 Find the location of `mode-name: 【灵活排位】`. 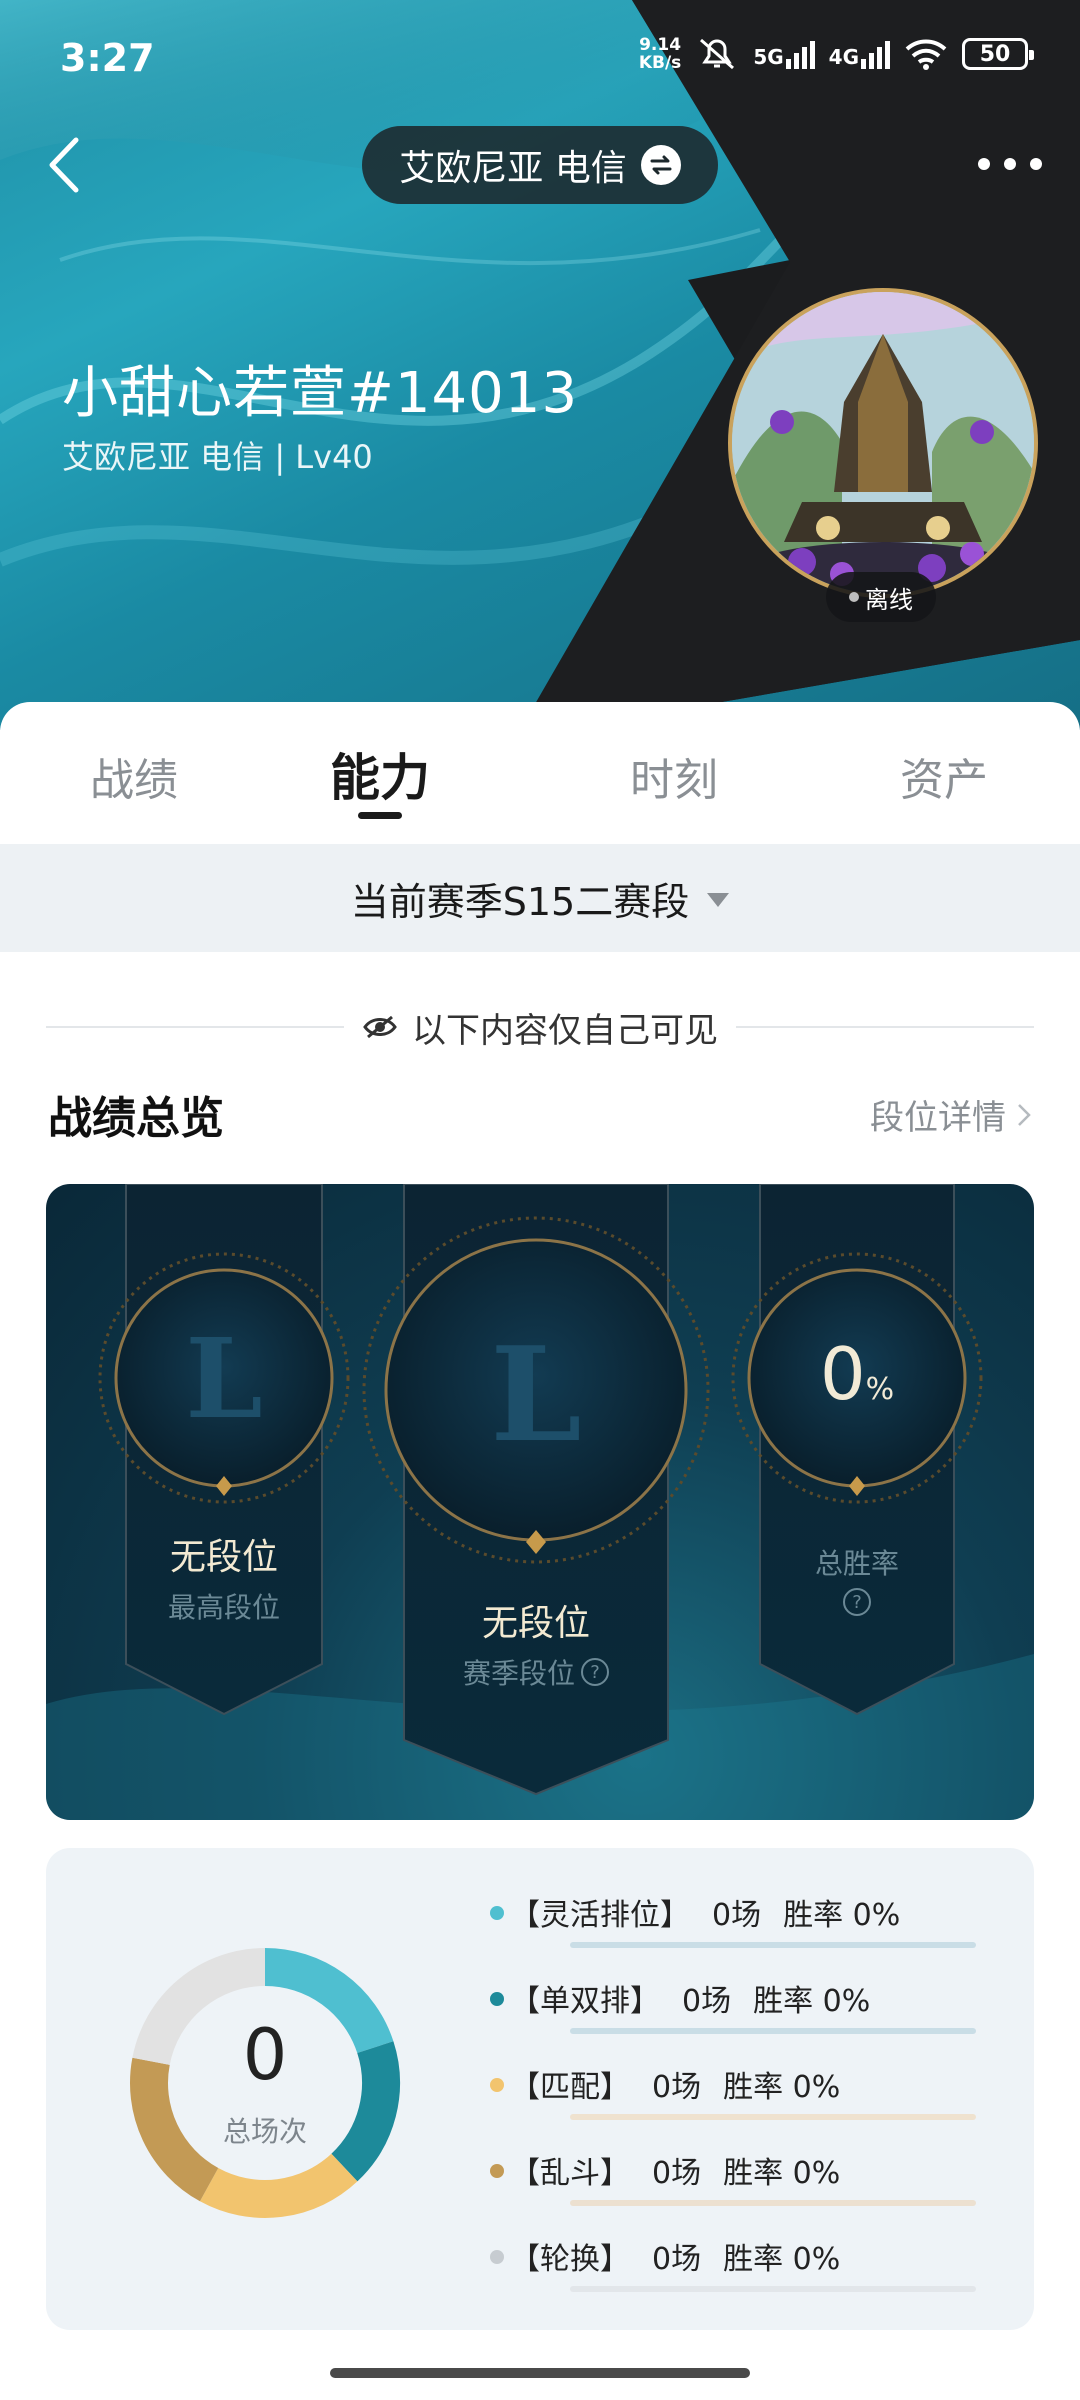

mode-name: 【灵活排位】 is located at coordinates (600, 1915).